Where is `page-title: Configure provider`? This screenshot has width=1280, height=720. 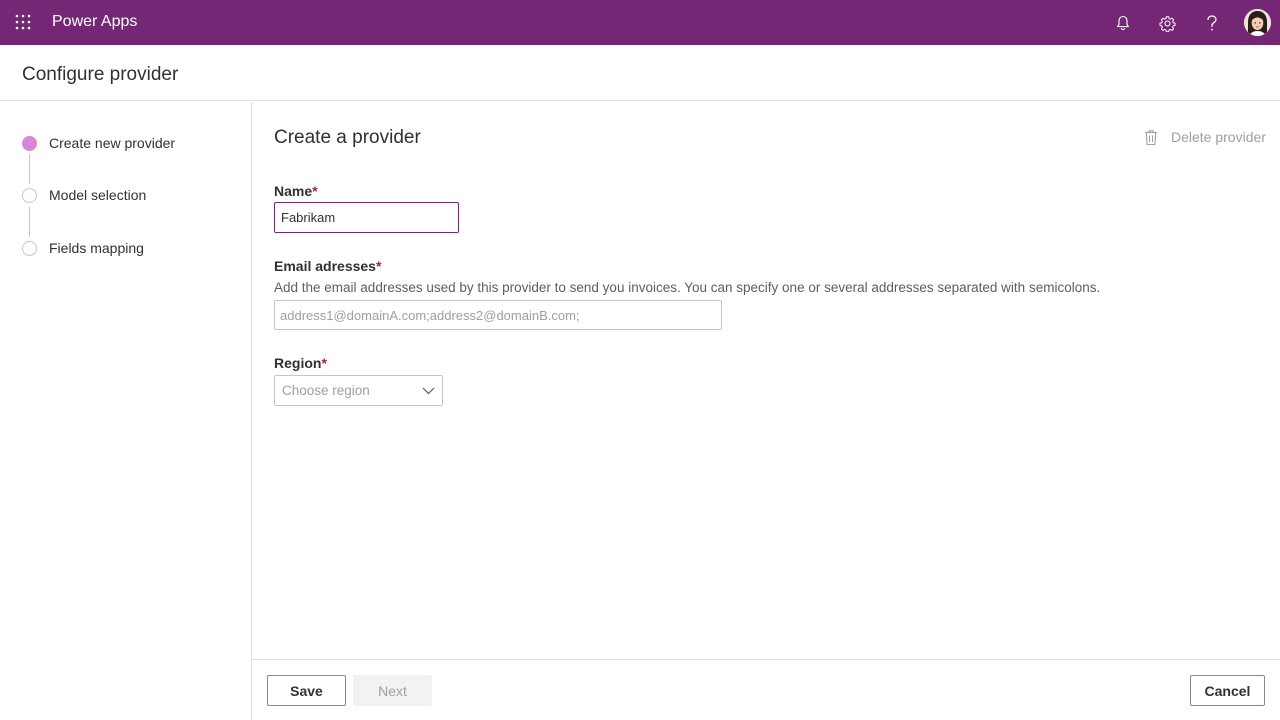 page-title: Configure provider is located at coordinates (100, 74).